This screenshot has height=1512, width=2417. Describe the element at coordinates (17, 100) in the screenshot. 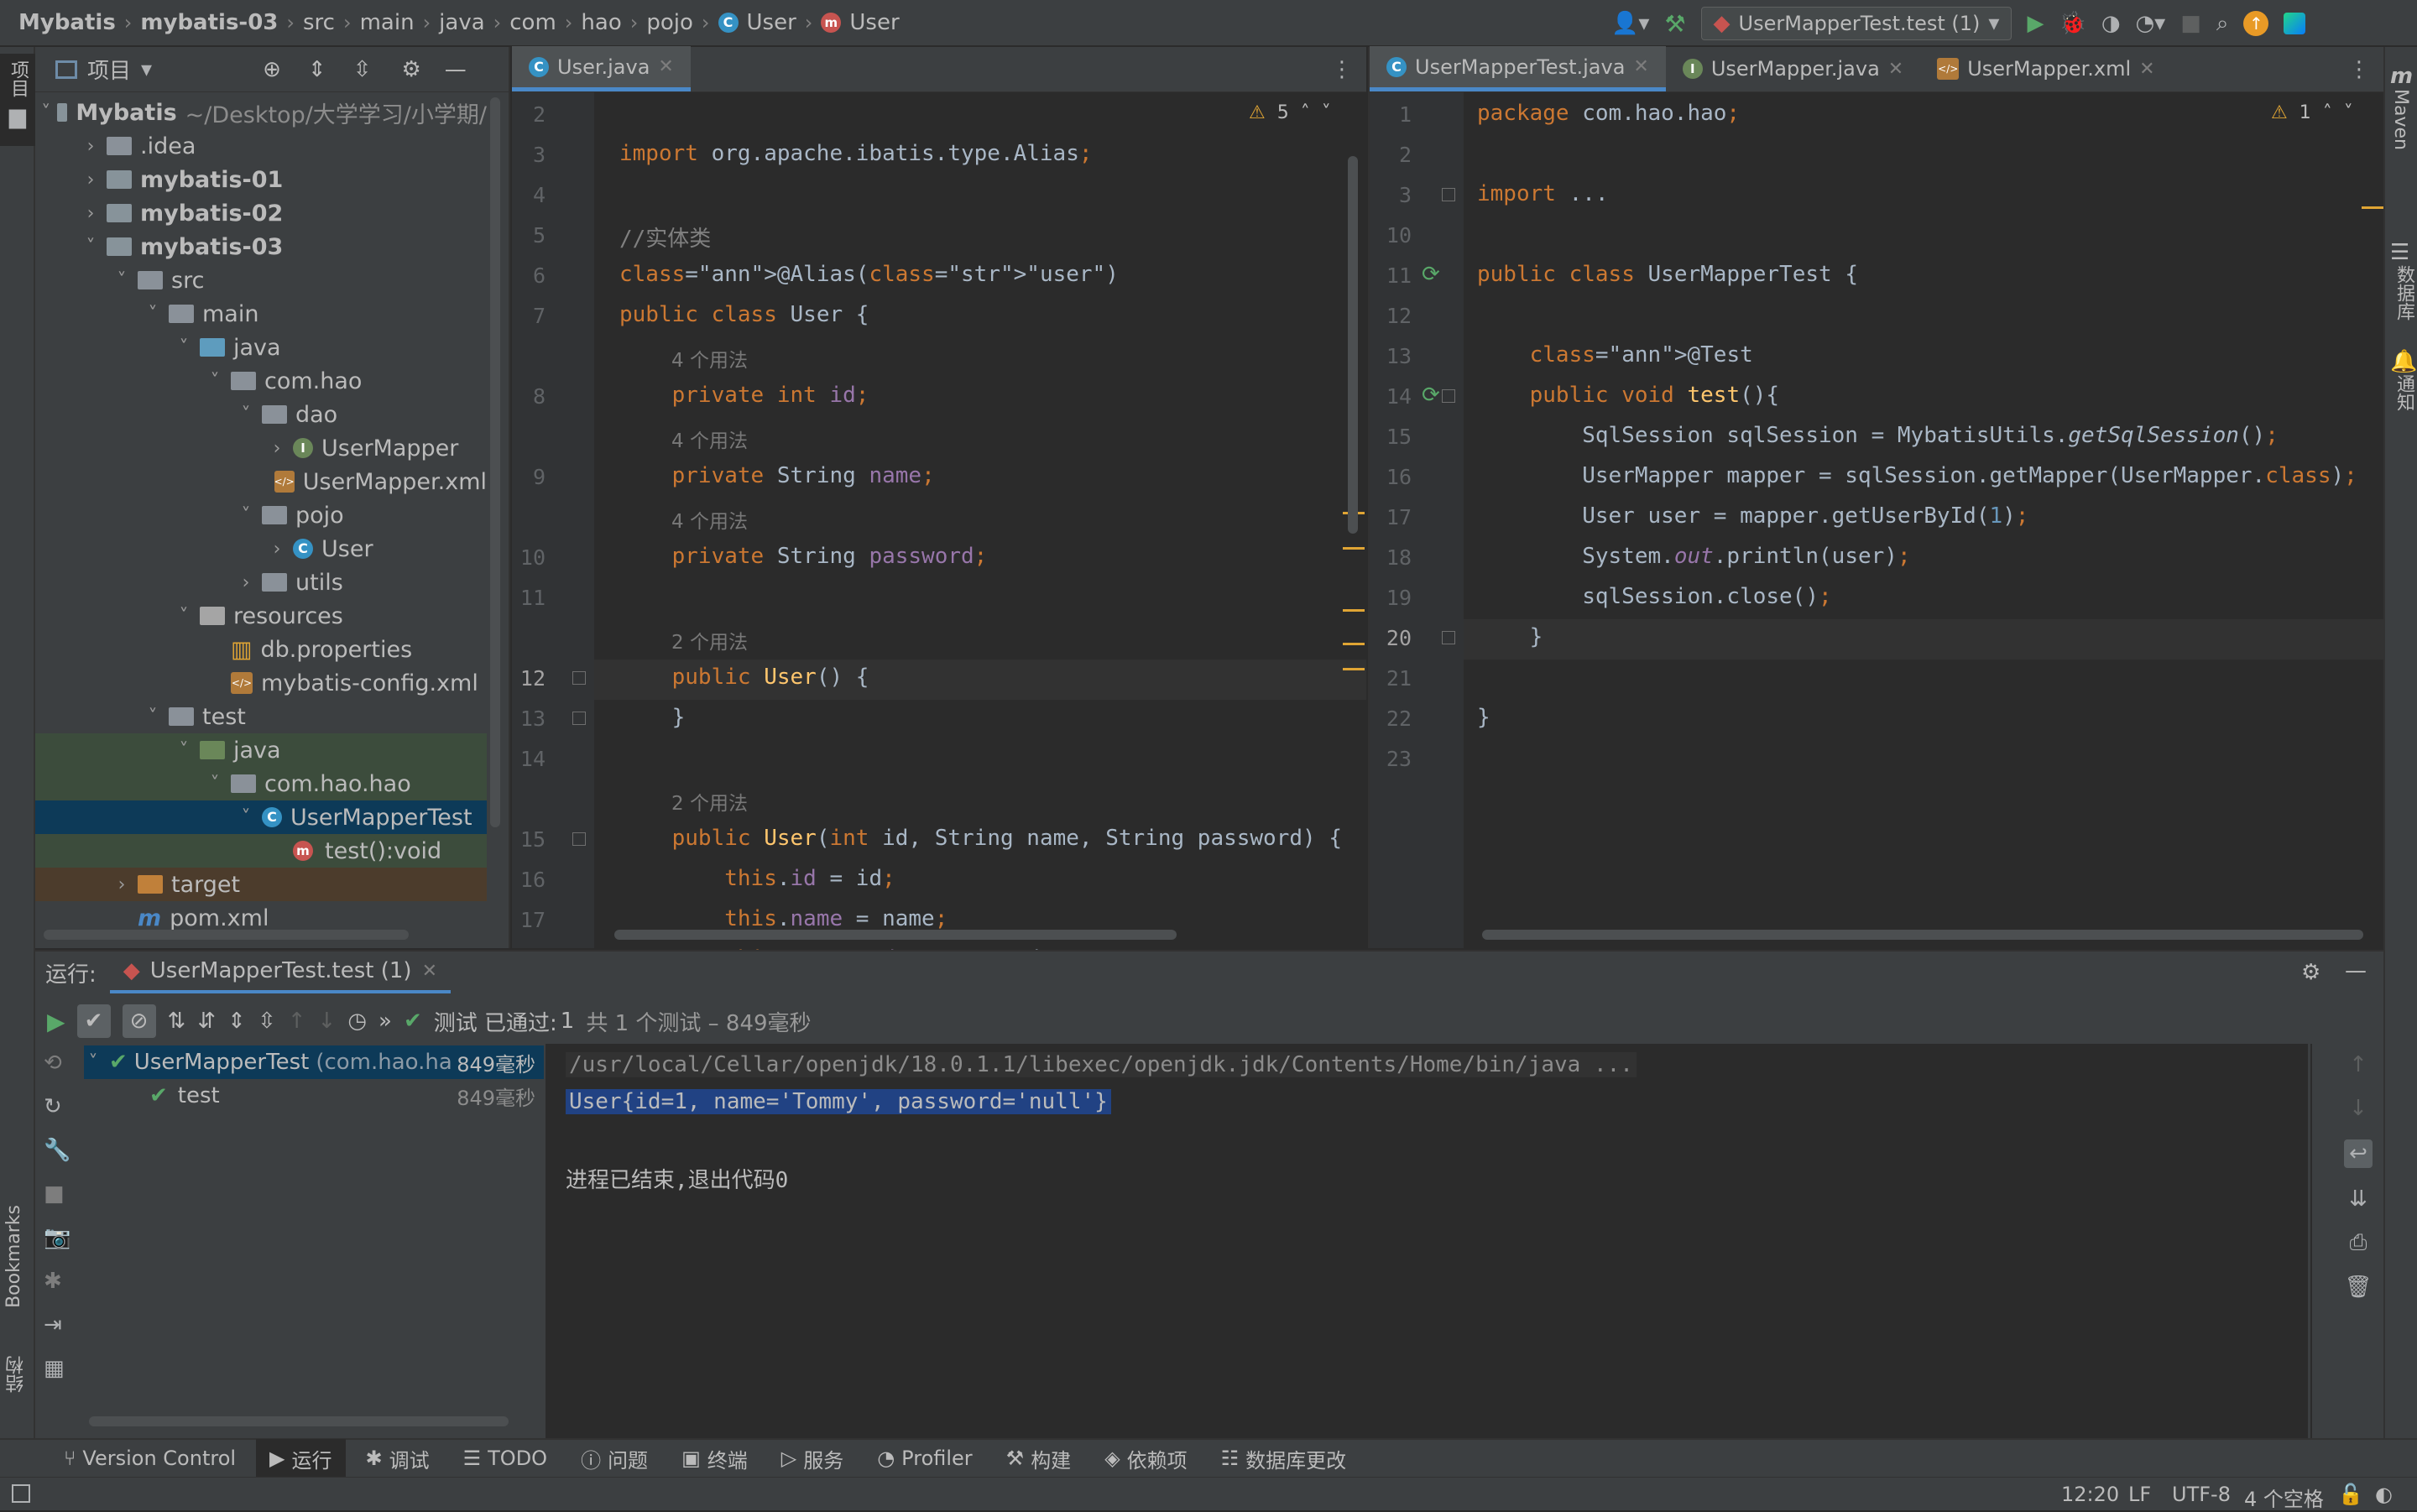

I see `project-tool-button: 项目 ▆` at that location.